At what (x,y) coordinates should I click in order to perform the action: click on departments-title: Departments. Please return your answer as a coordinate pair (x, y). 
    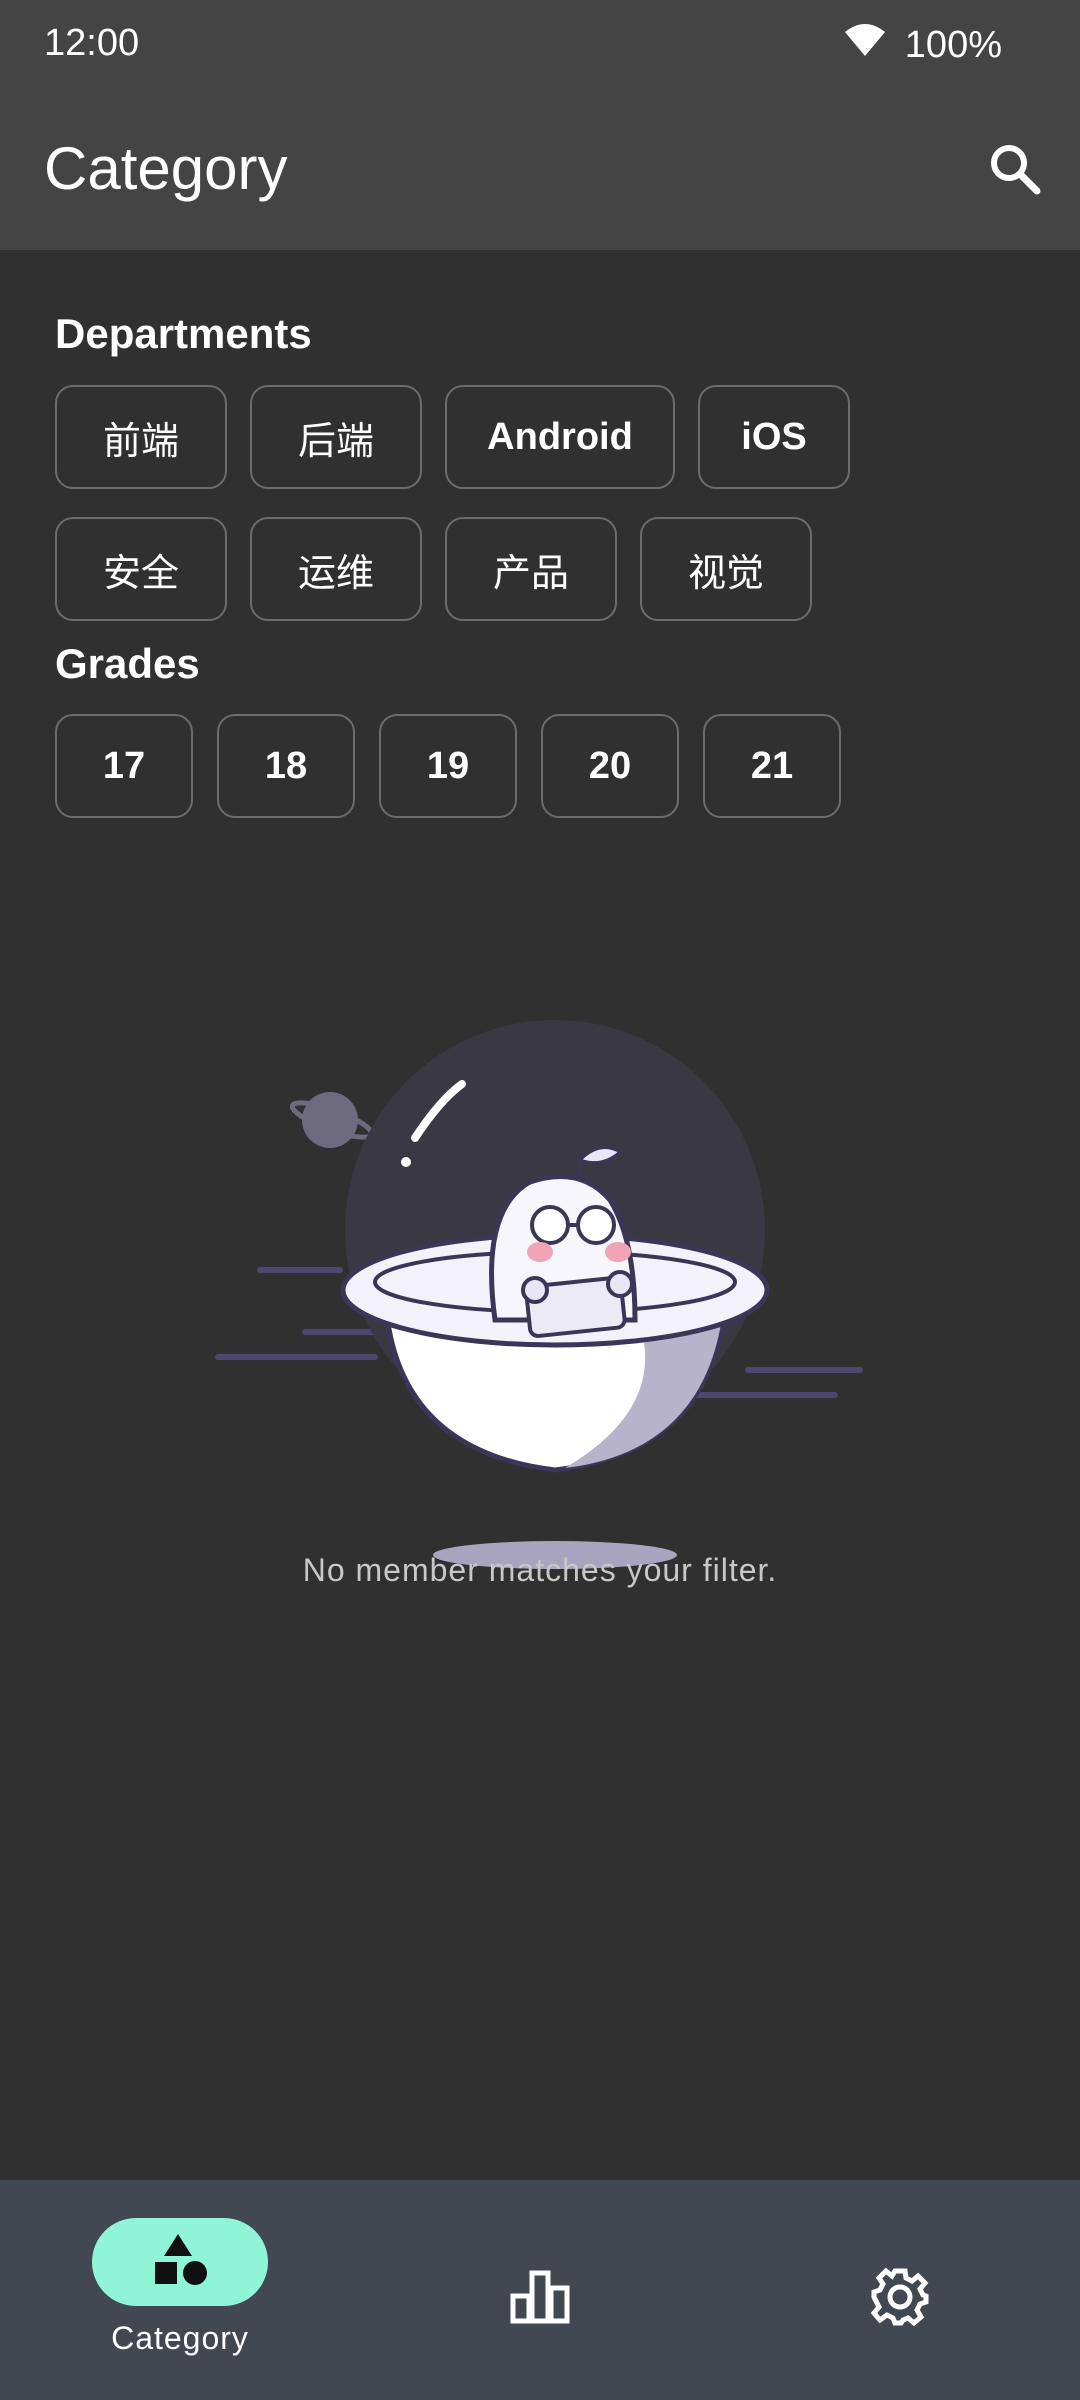
    Looking at the image, I should click on (183, 333).